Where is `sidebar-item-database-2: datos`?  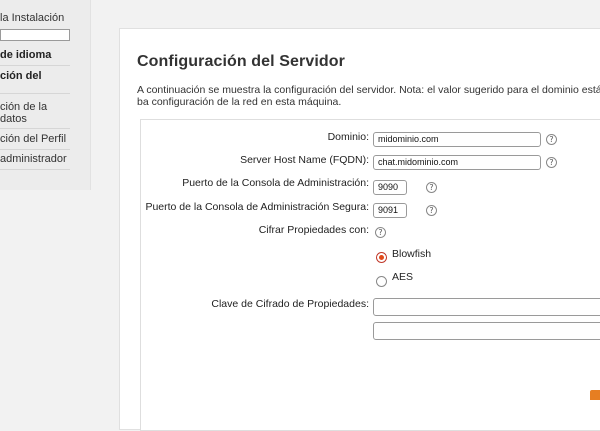
sidebar-item-database-2: datos is located at coordinates (44, 119).